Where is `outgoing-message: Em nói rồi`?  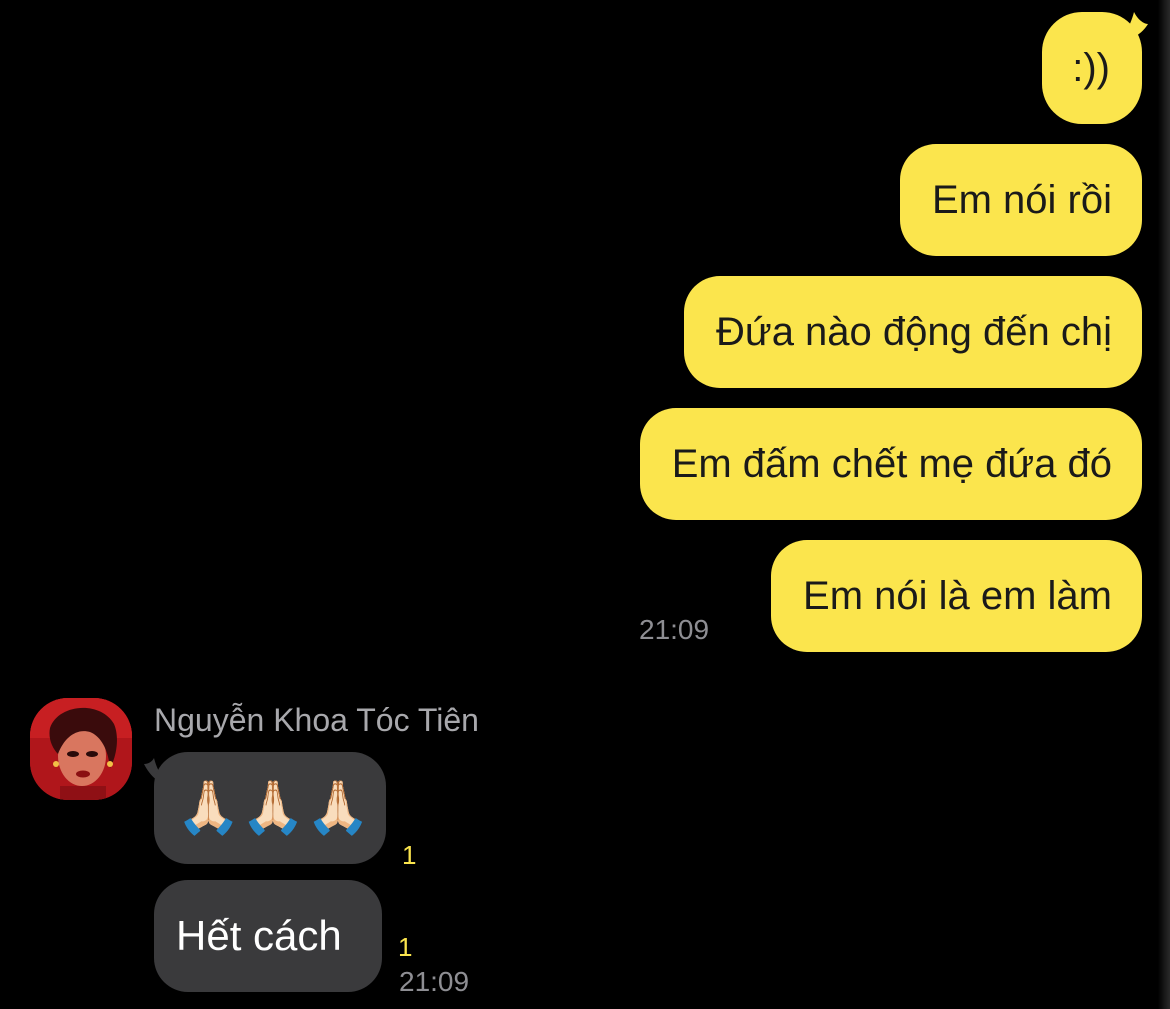 outgoing-message: Em nói rồi is located at coordinates (1020, 200).